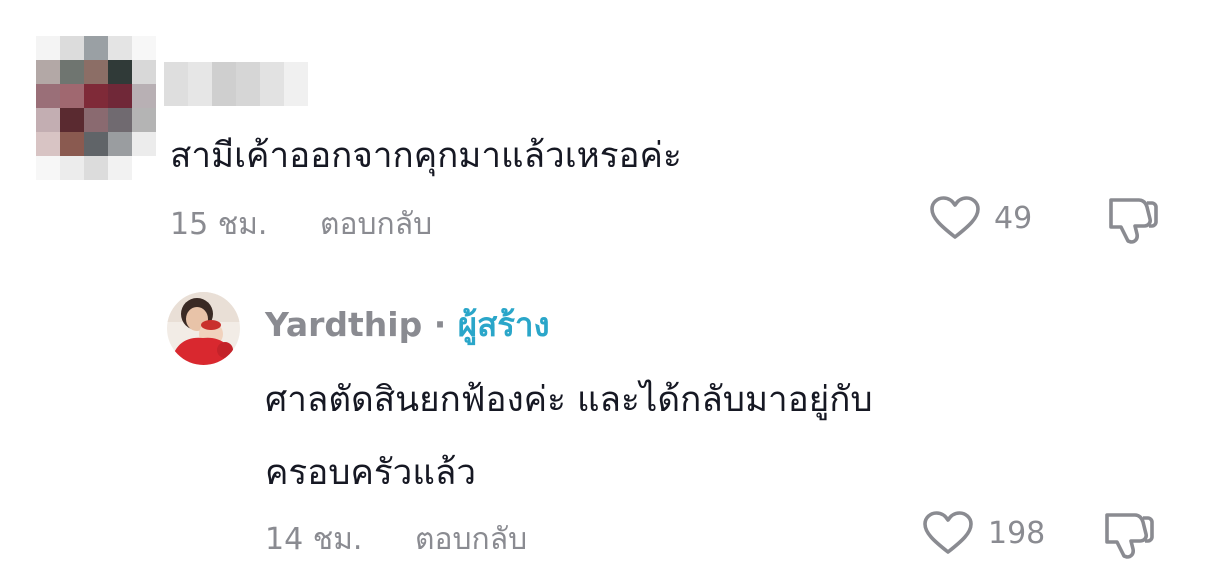 This screenshot has height=577, width=1206. Describe the element at coordinates (314, 539) in the screenshot. I see `reply-timestamp: 14 ชม.` at that location.